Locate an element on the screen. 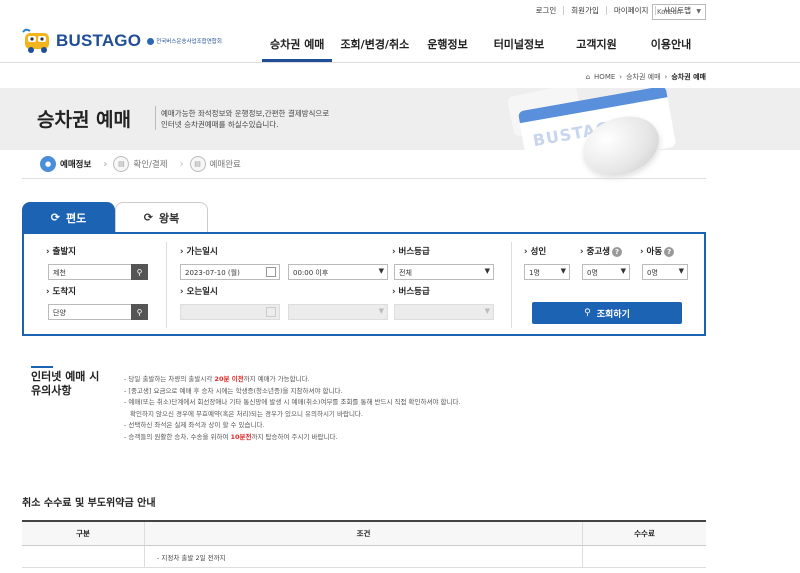  return-grade-label: 버스등급 is located at coordinates (411, 291).